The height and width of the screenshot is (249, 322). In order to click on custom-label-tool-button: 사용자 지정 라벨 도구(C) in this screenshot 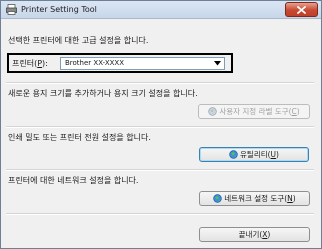, I will do `click(254, 111)`.